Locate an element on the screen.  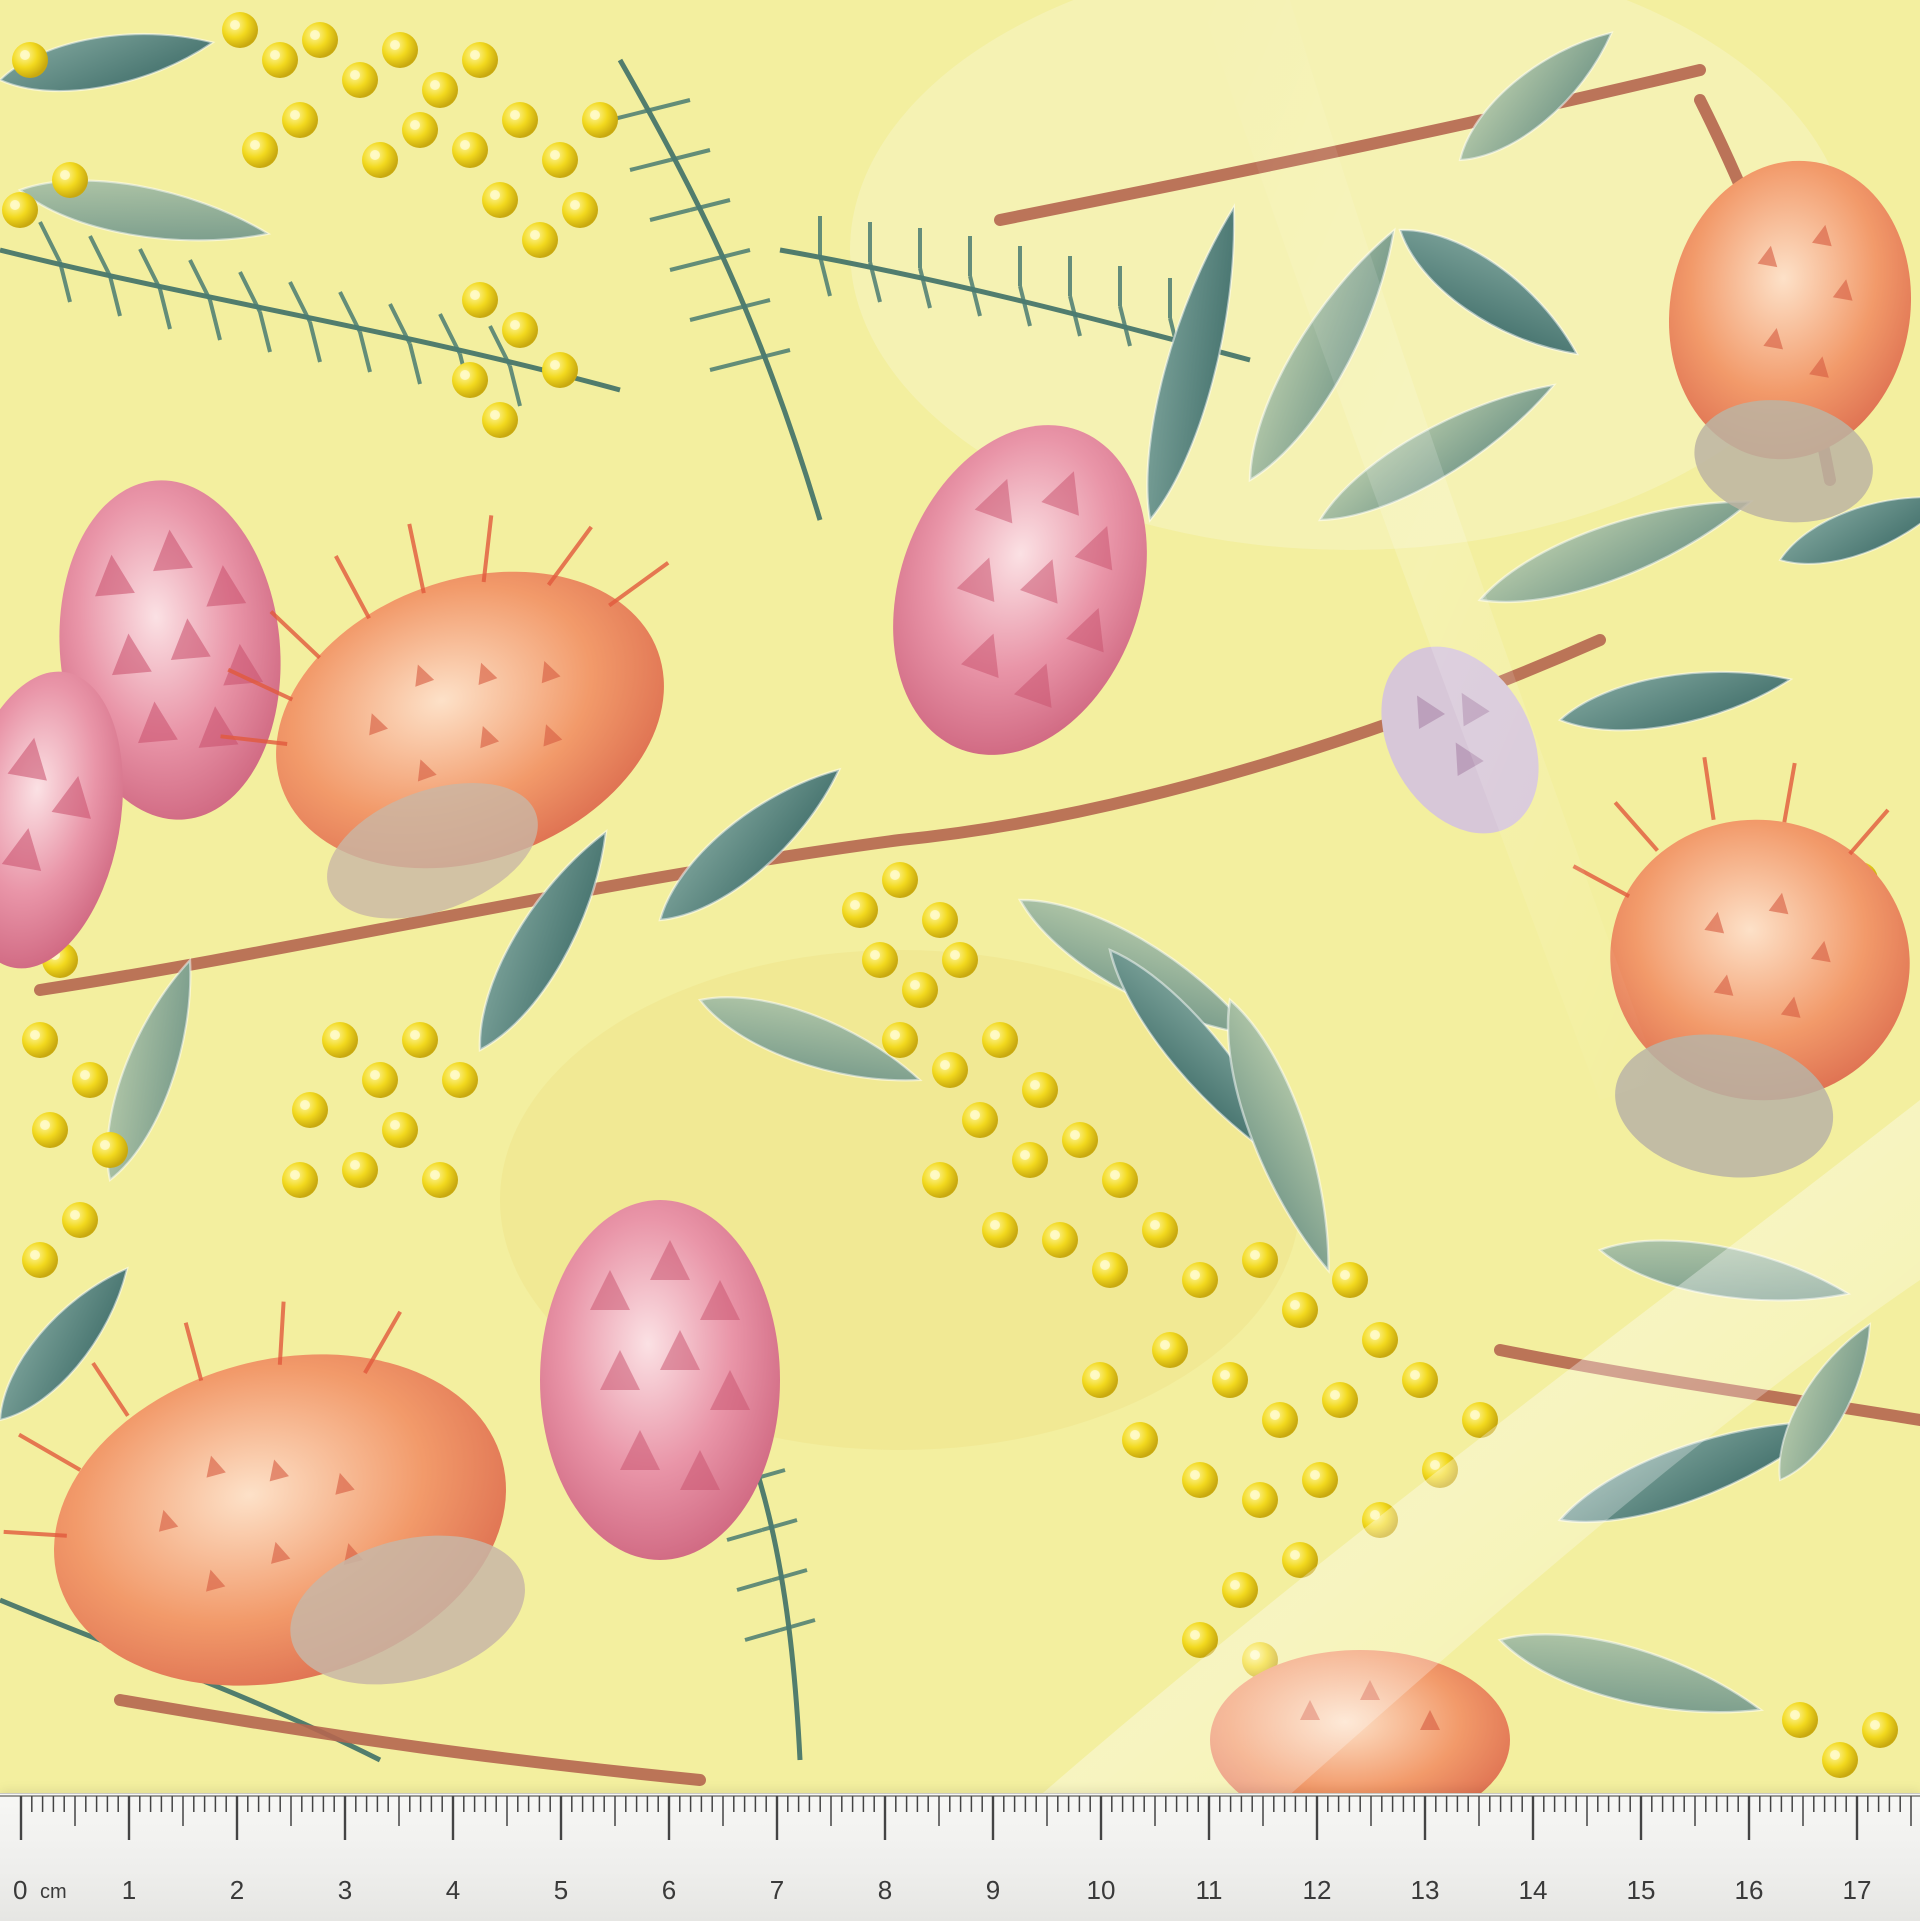
ruler-label: 5 is located at coordinates (561, 1890).